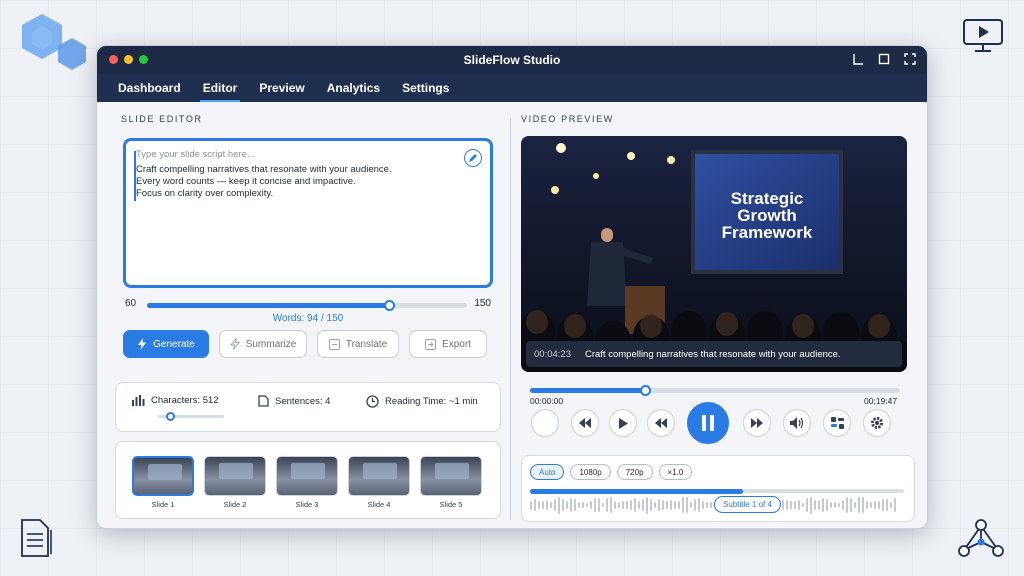 The image size is (1024, 576). What do you see at coordinates (425, 88) in the screenshot?
I see `tab-settings: Settings` at bounding box center [425, 88].